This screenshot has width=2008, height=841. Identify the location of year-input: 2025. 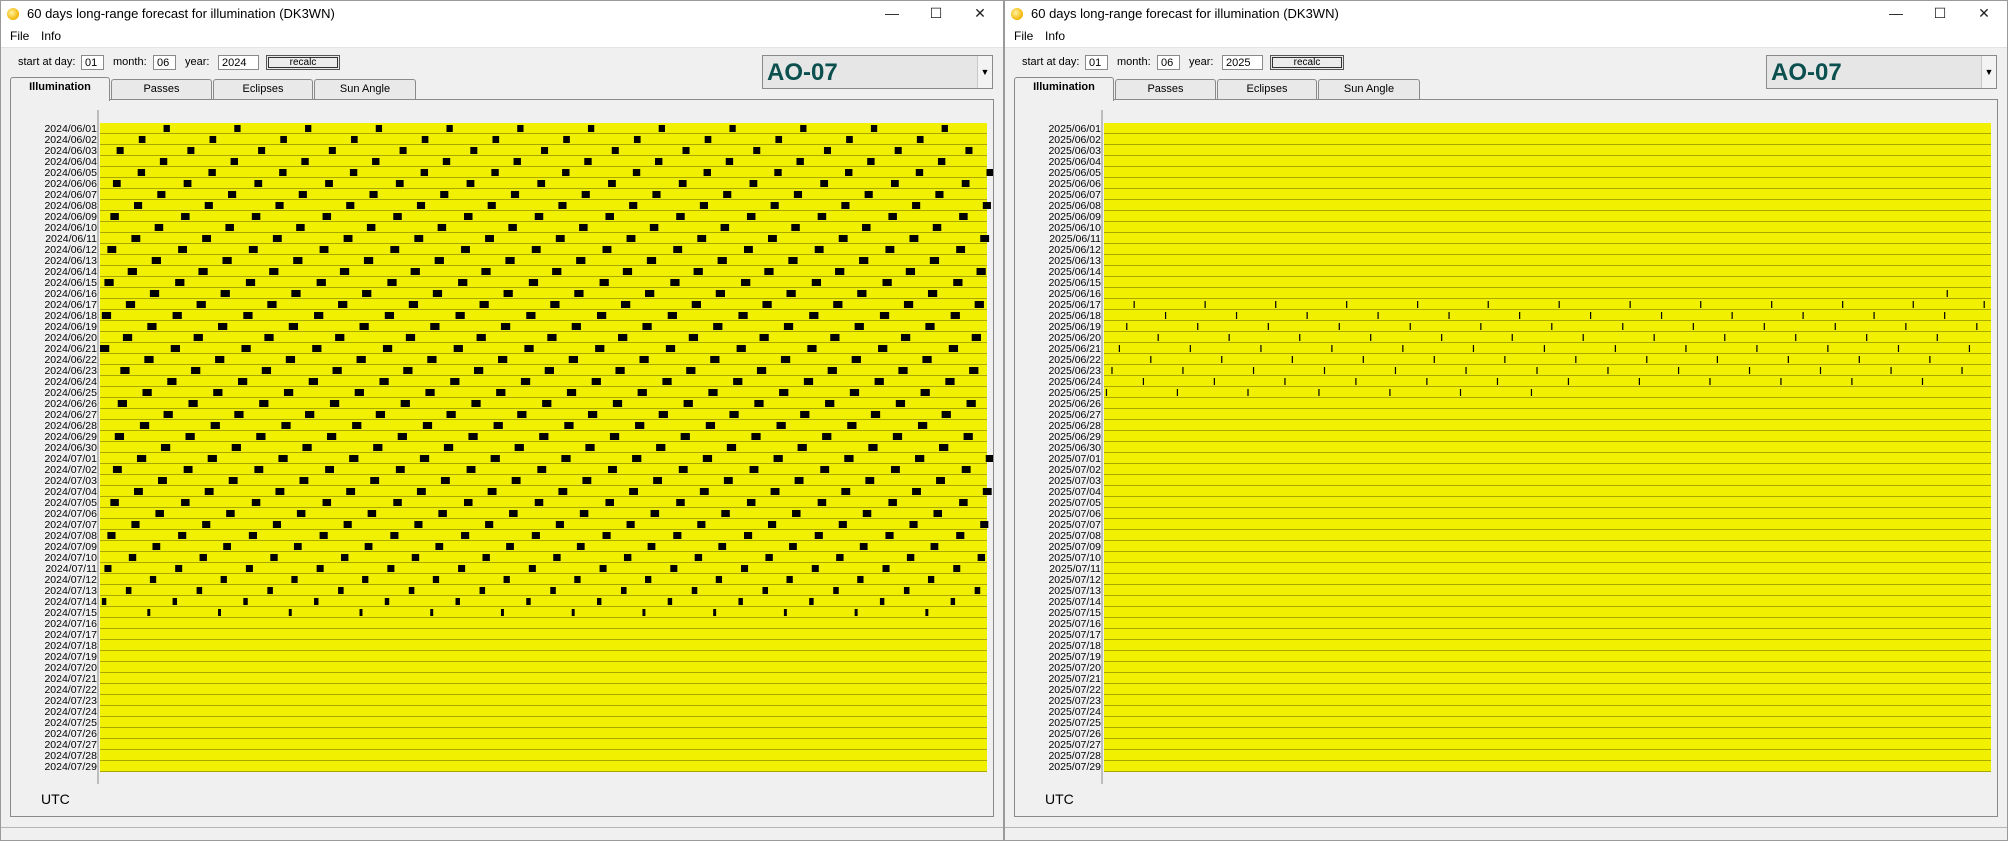
(1242, 62).